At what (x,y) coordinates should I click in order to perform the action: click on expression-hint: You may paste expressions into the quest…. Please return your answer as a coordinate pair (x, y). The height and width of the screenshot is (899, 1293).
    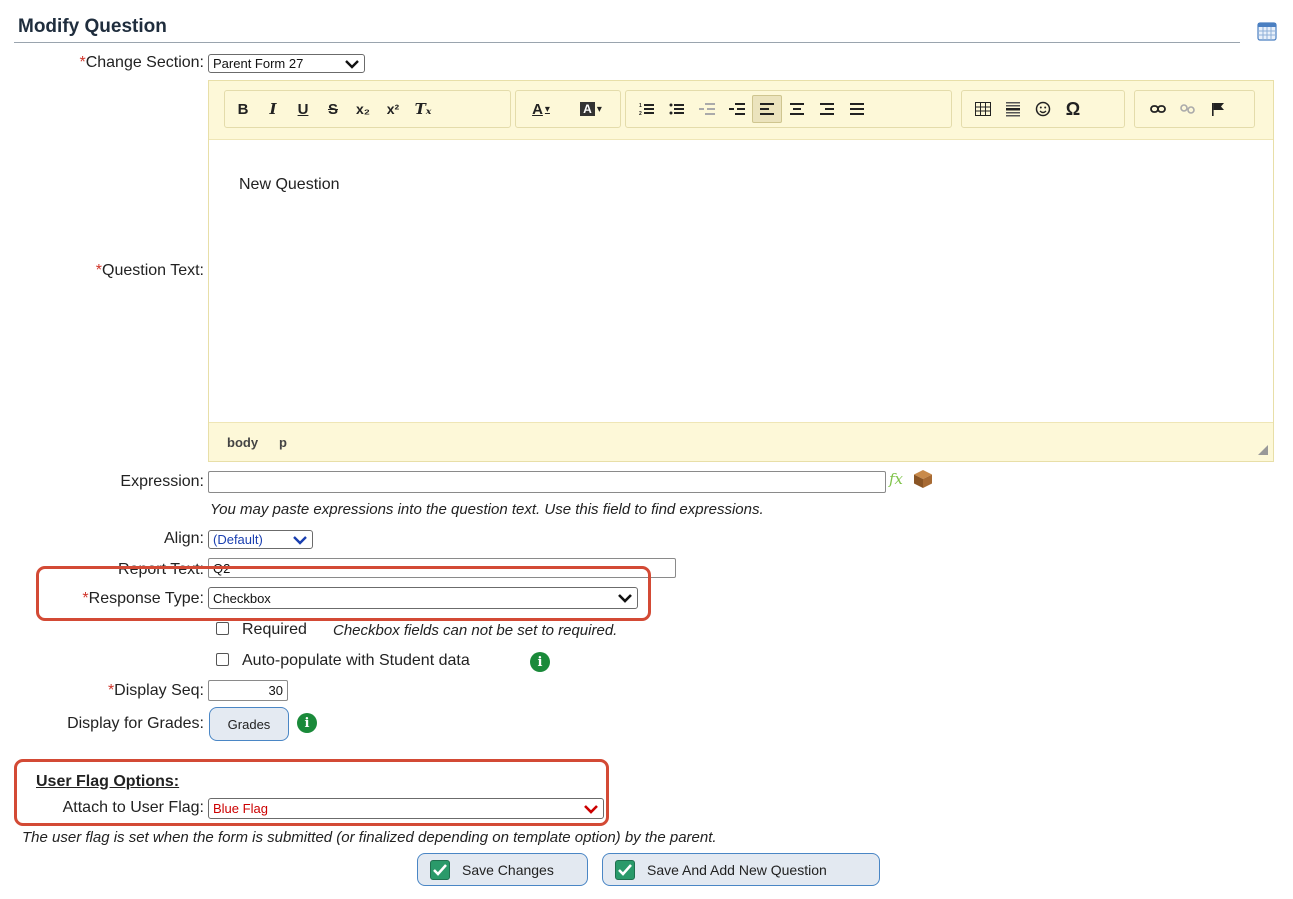
    Looking at the image, I should click on (487, 509).